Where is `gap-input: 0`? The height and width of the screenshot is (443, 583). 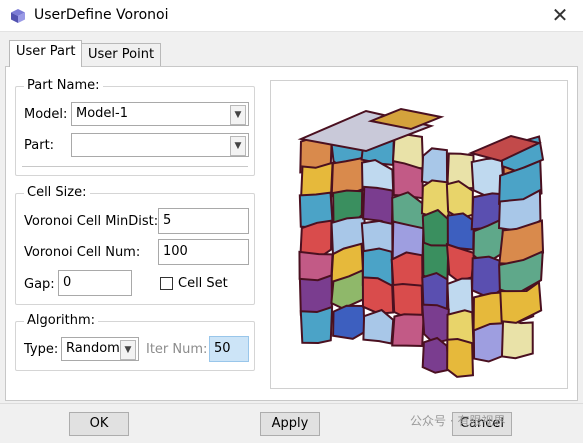 gap-input: 0 is located at coordinates (95, 283).